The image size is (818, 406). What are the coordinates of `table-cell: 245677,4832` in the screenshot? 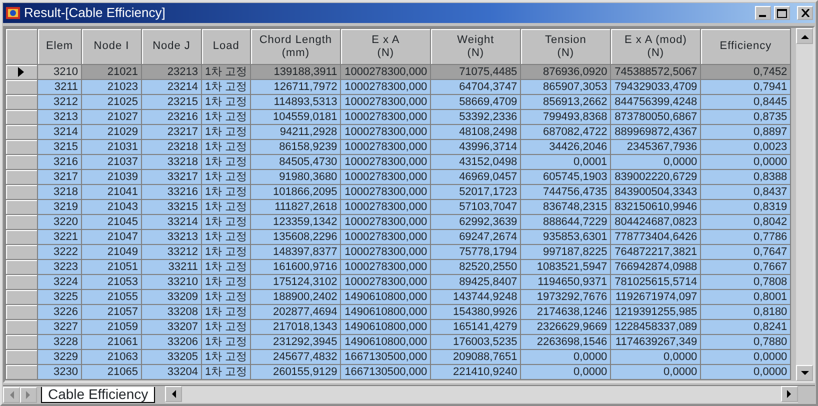 It's located at (295, 357).